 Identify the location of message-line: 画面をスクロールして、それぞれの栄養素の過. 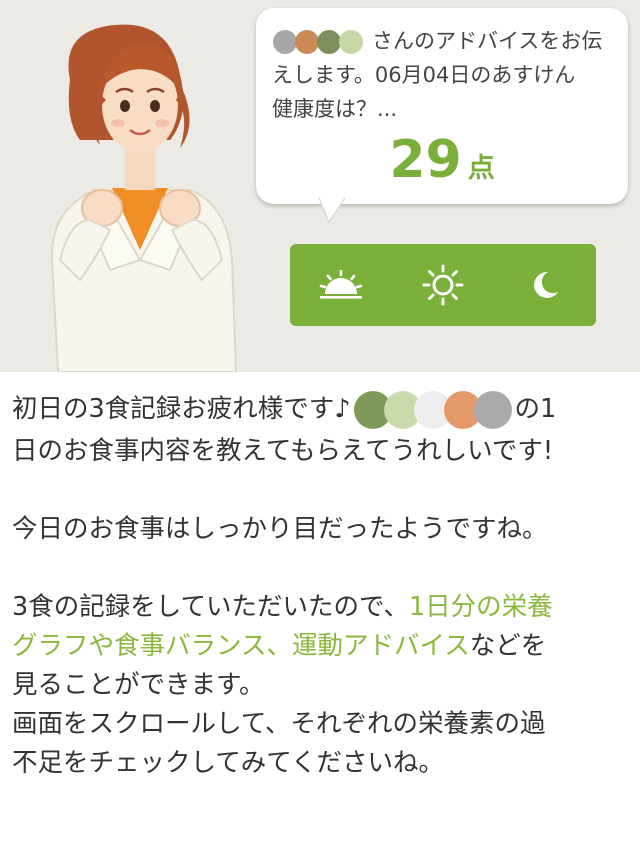
(279, 724).